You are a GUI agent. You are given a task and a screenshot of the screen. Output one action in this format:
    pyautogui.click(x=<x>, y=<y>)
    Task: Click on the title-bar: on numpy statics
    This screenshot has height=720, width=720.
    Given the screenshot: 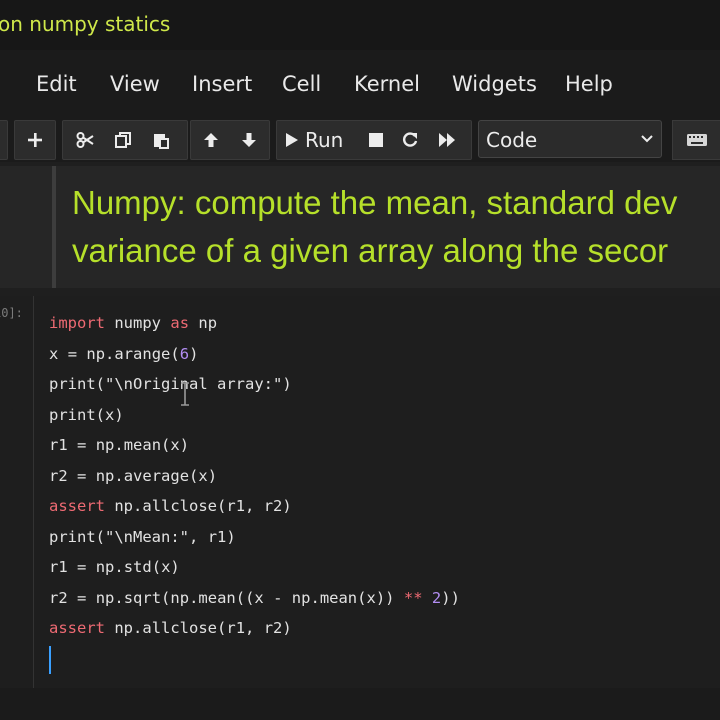 What is the action you would take?
    pyautogui.click(x=360, y=25)
    